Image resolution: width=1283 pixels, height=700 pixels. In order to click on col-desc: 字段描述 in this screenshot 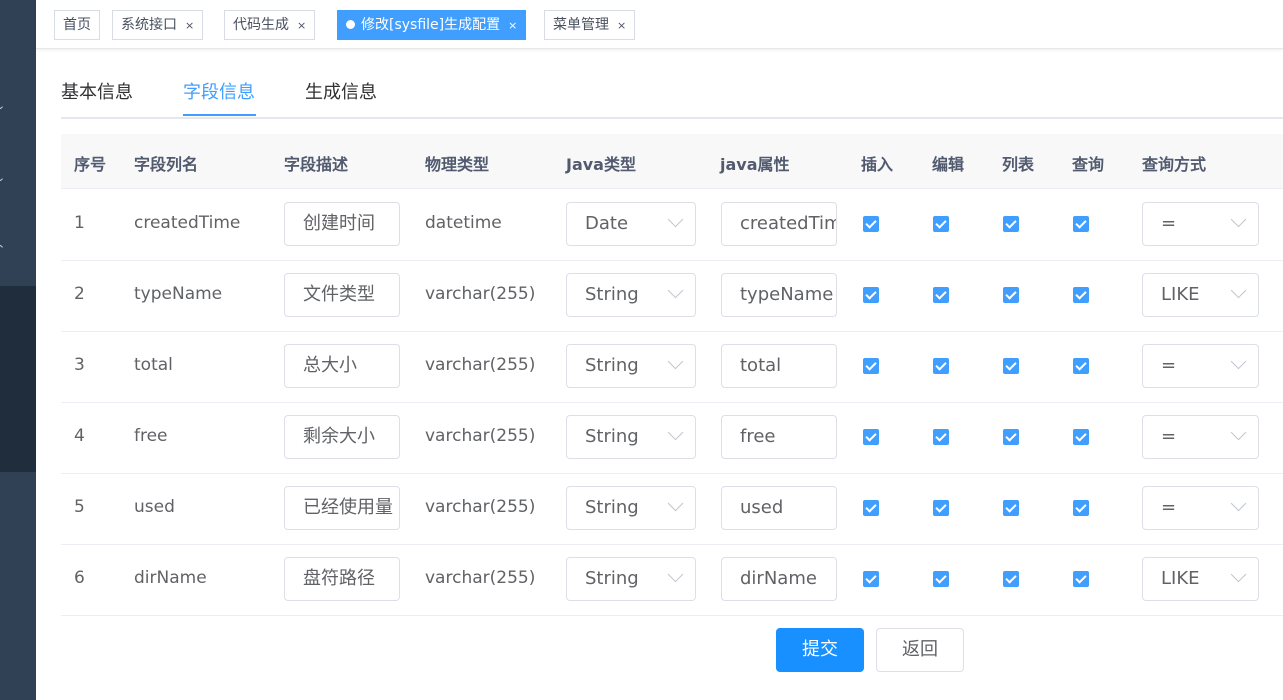, I will do `click(316, 164)`.